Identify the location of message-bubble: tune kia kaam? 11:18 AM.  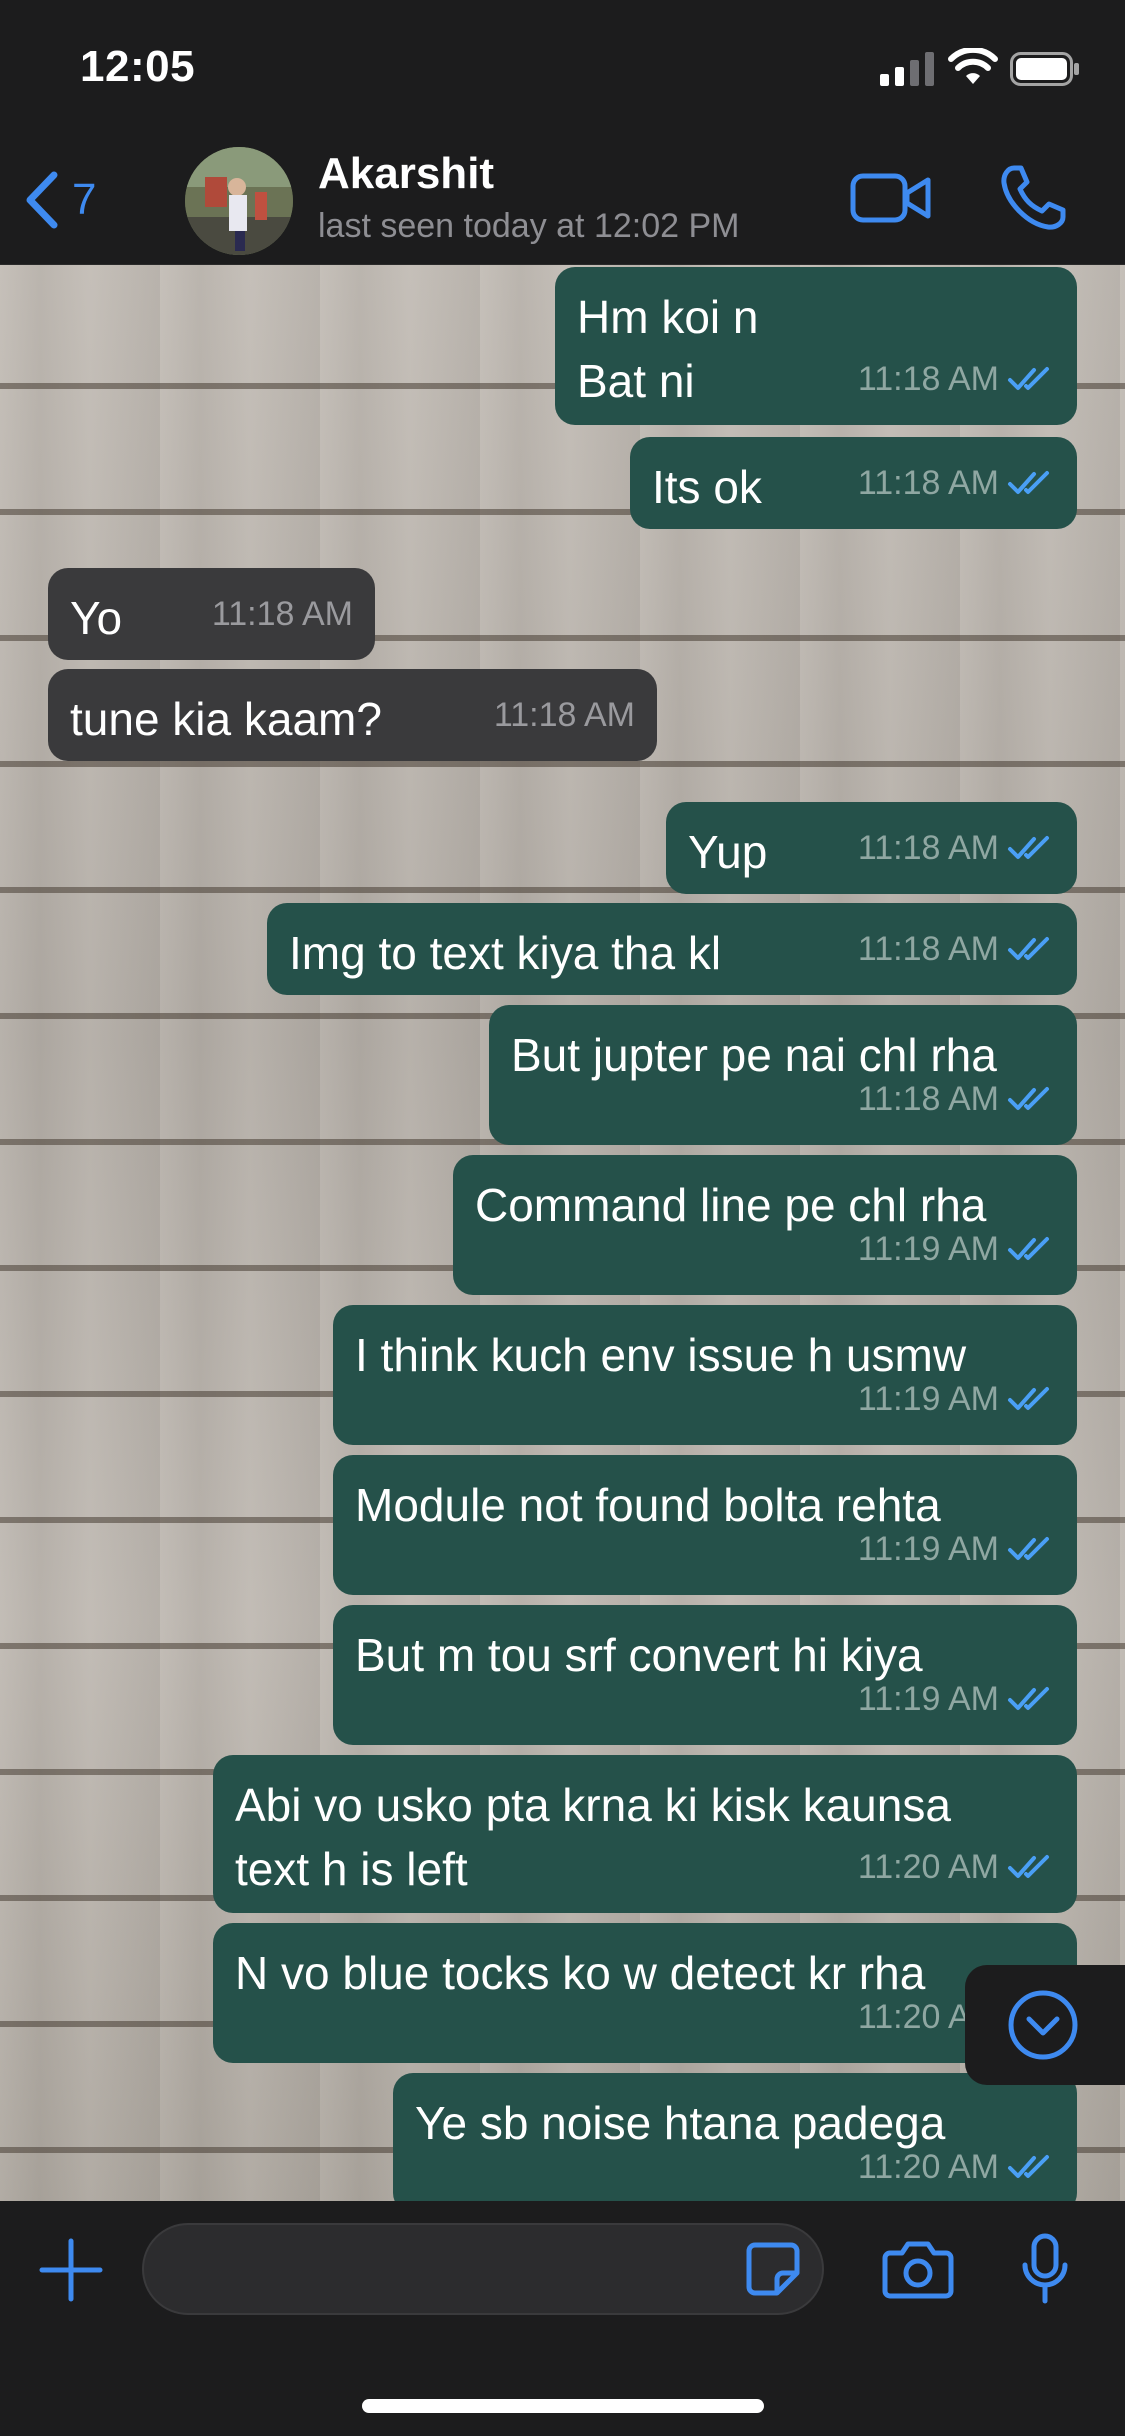
(352, 715).